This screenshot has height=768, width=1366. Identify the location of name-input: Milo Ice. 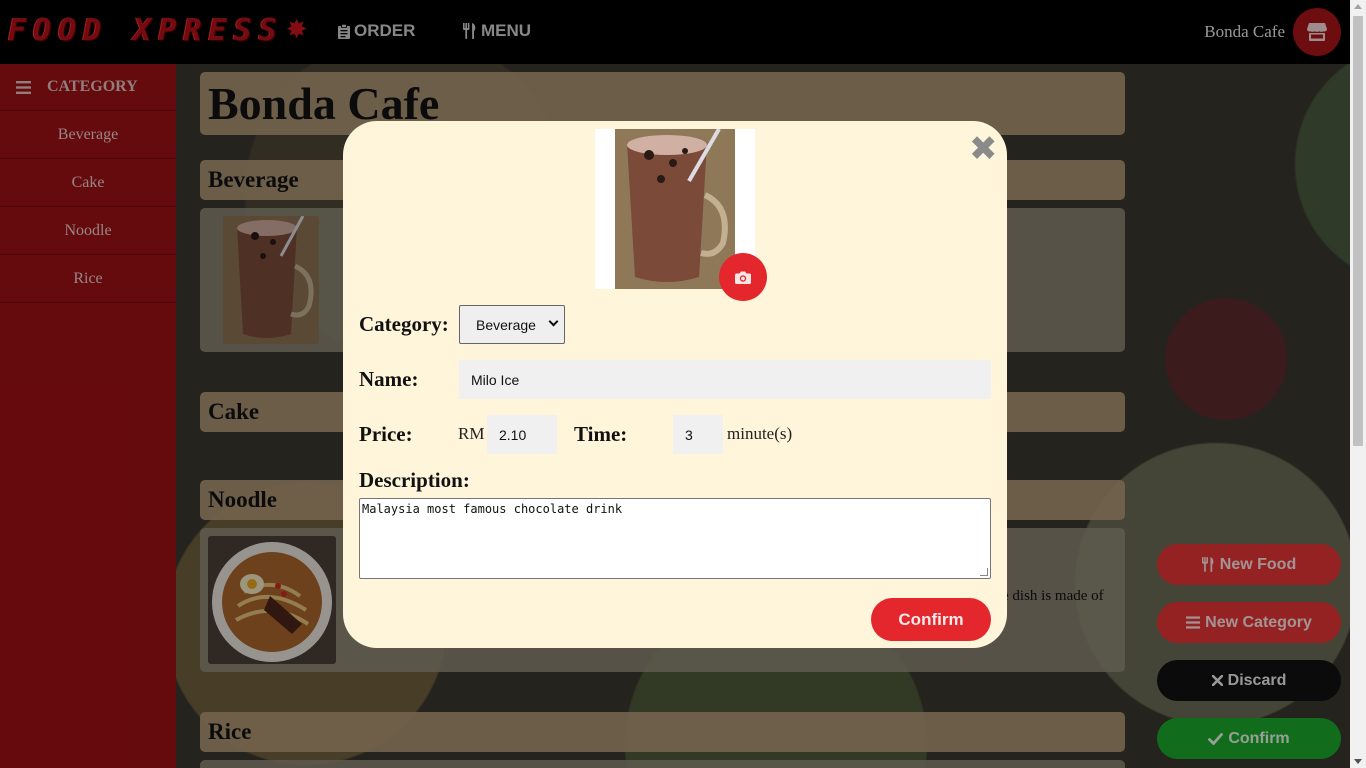
(725, 379).